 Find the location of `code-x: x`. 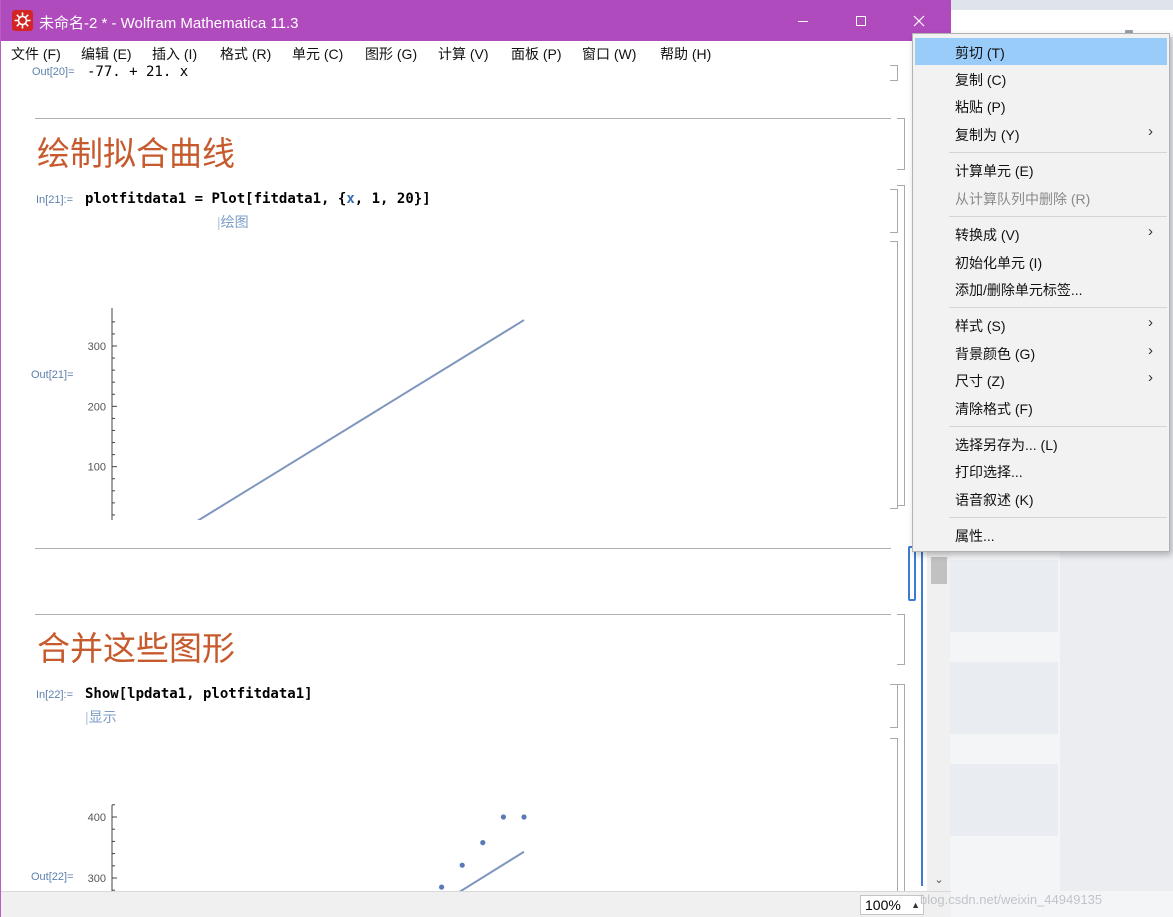

code-x: x is located at coordinates (350, 199).